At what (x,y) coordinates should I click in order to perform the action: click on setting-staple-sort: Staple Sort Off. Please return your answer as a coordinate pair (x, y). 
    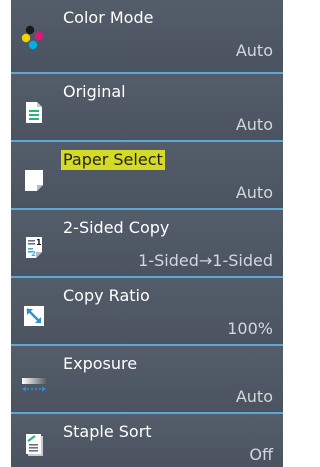
    Looking at the image, I should click on (147, 440).